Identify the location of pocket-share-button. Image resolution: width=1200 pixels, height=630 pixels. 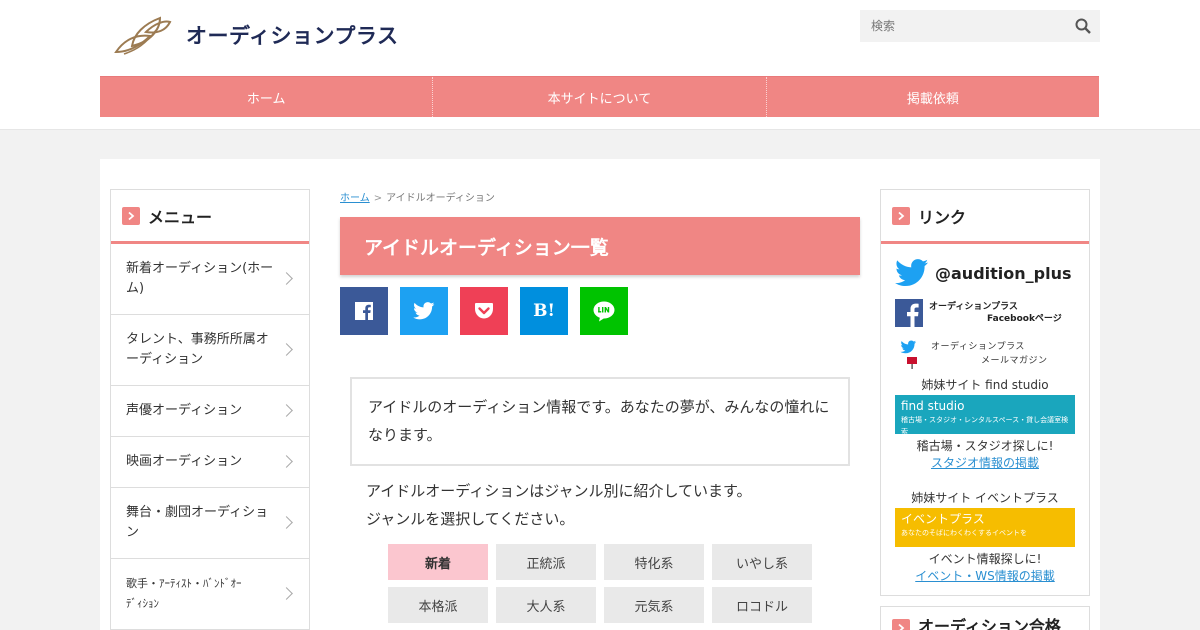
(484, 311).